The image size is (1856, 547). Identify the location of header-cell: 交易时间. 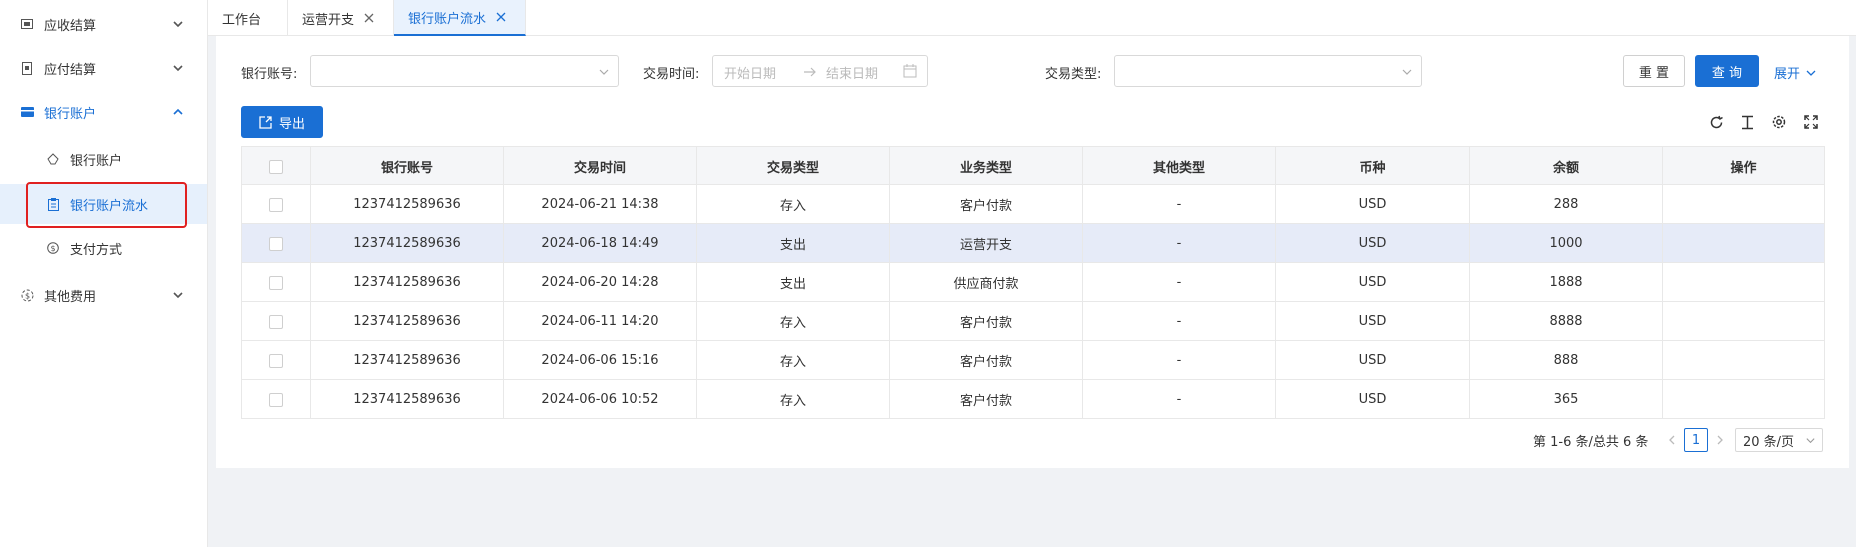
(599, 166).